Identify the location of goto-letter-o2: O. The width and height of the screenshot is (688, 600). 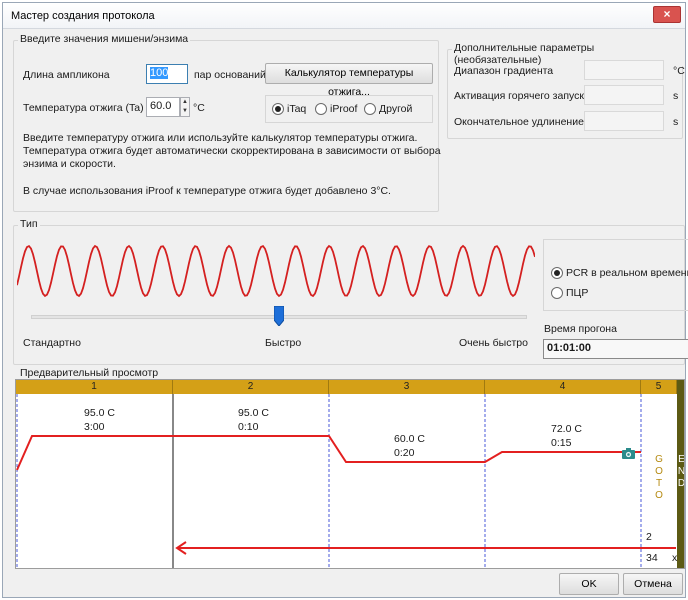
(659, 495).